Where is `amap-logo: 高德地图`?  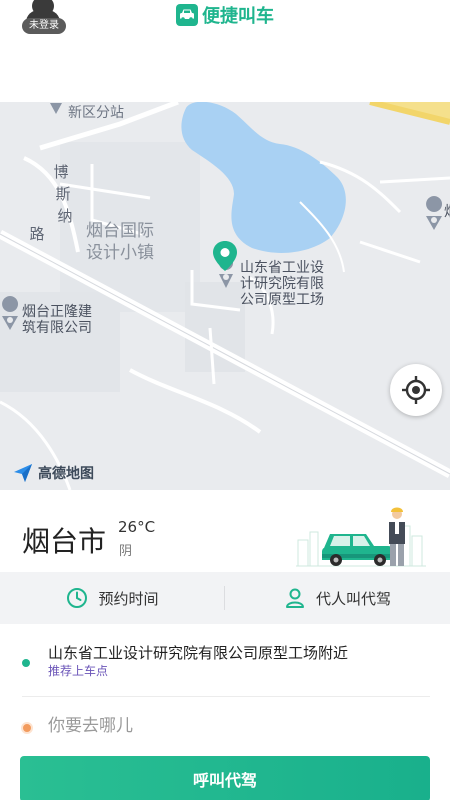
amap-logo: 高德地图 is located at coordinates (53, 473).